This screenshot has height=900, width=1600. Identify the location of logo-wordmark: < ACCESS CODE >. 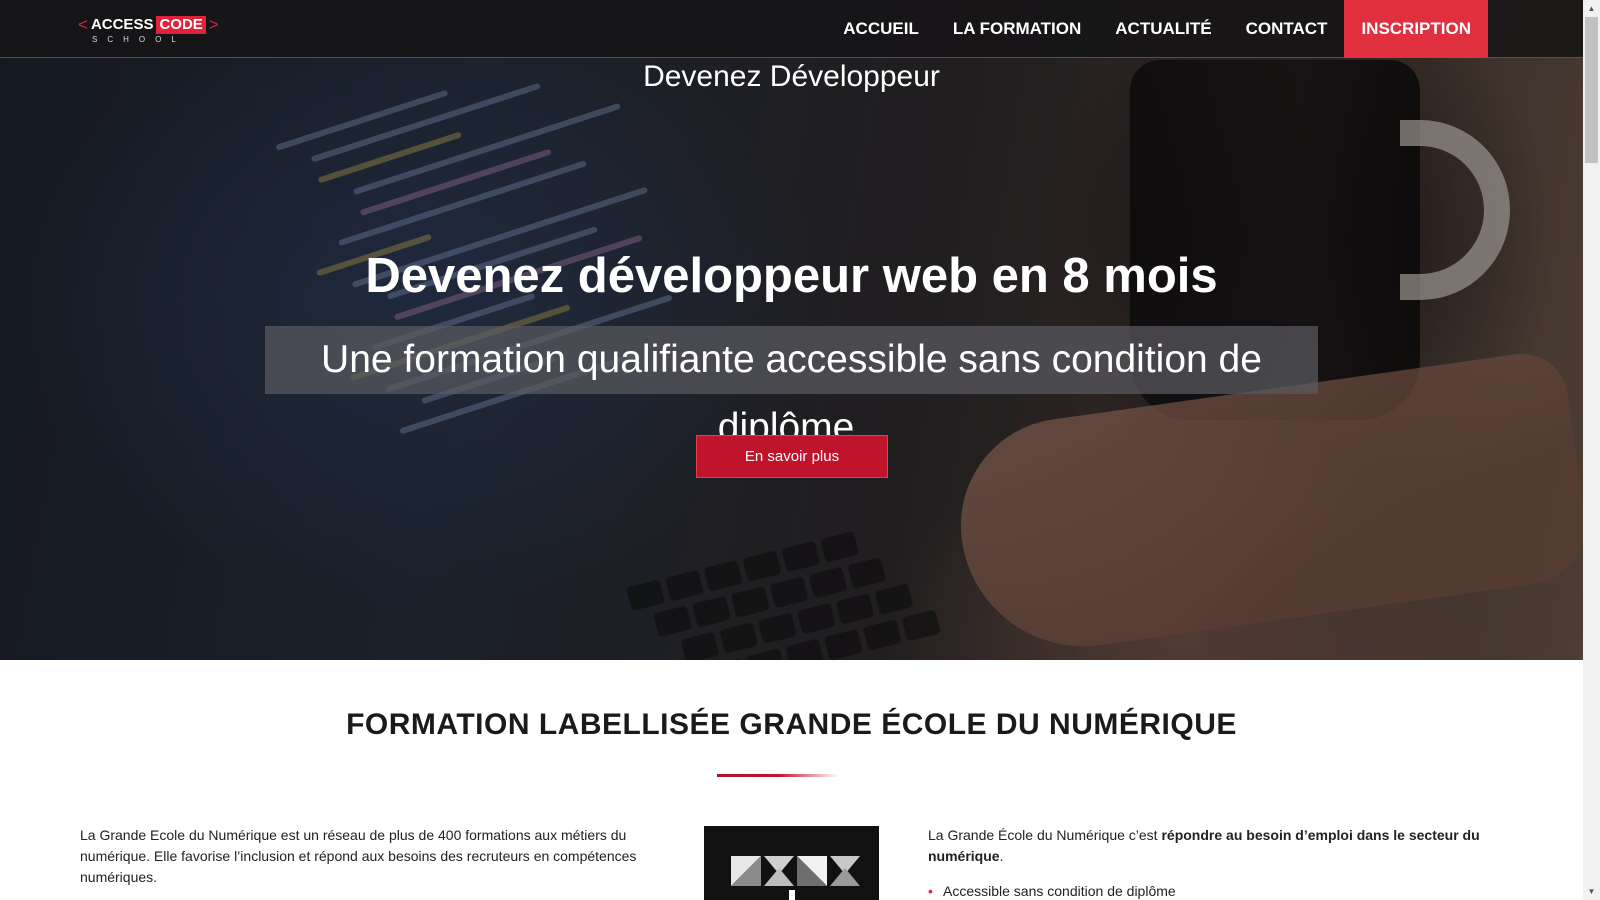
(148, 24).